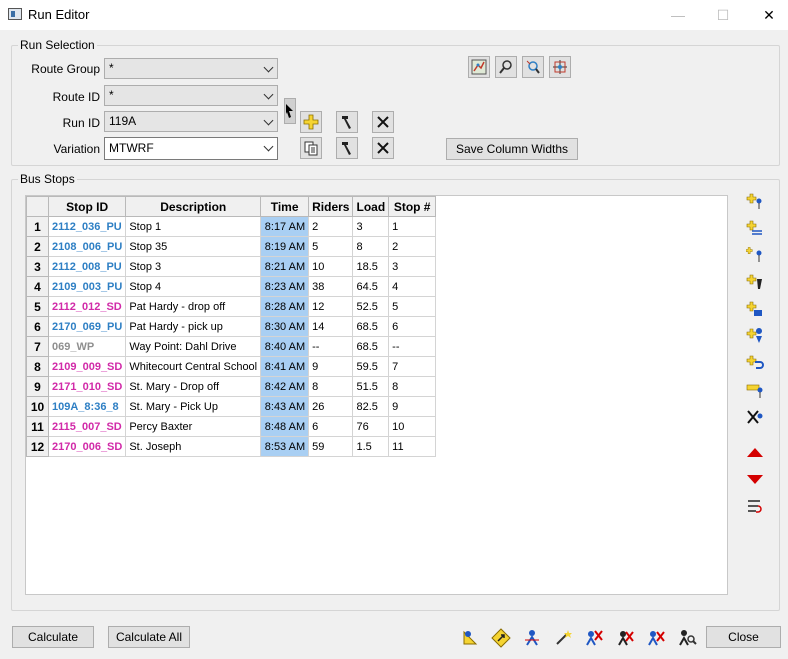 This screenshot has width=788, height=659. I want to click on remove-students-icon, so click(594, 638).